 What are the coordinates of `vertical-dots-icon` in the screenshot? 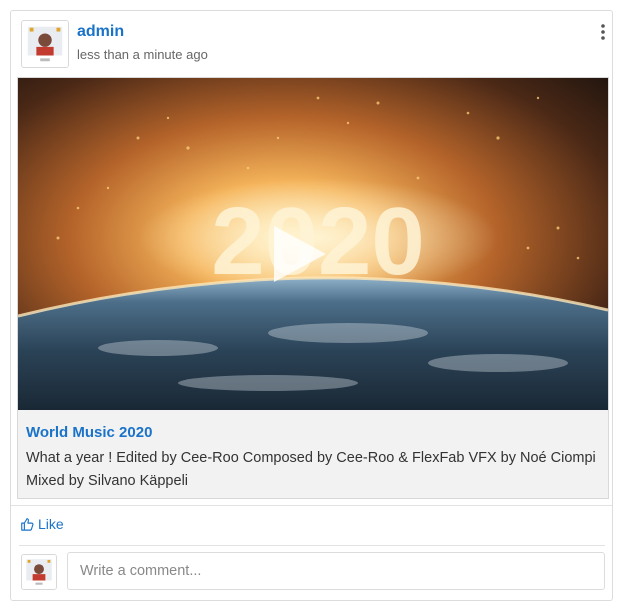 It's located at (603, 32).